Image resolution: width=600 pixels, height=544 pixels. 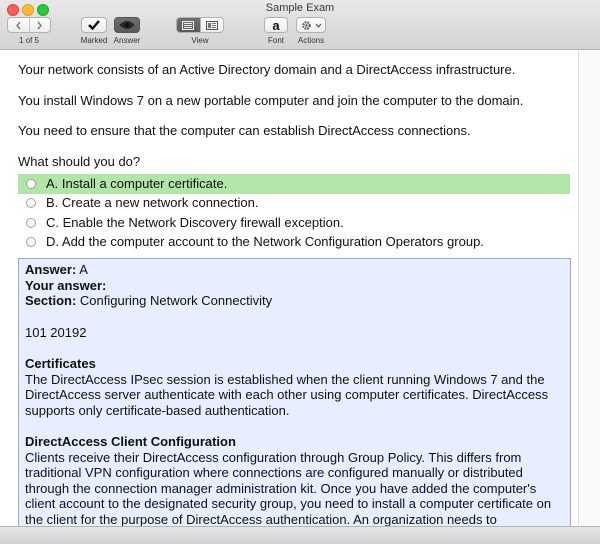 I want to click on eye-icon, so click(x=127, y=25).